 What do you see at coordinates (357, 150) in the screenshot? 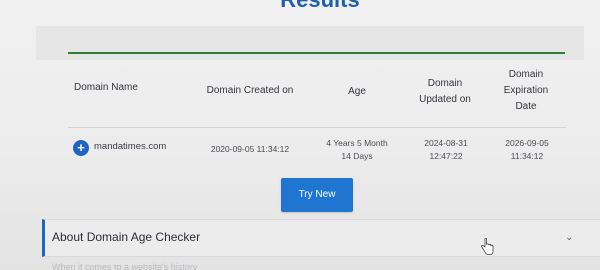
I see `cell-age: 4 Years 5 Month 14 Days` at bounding box center [357, 150].